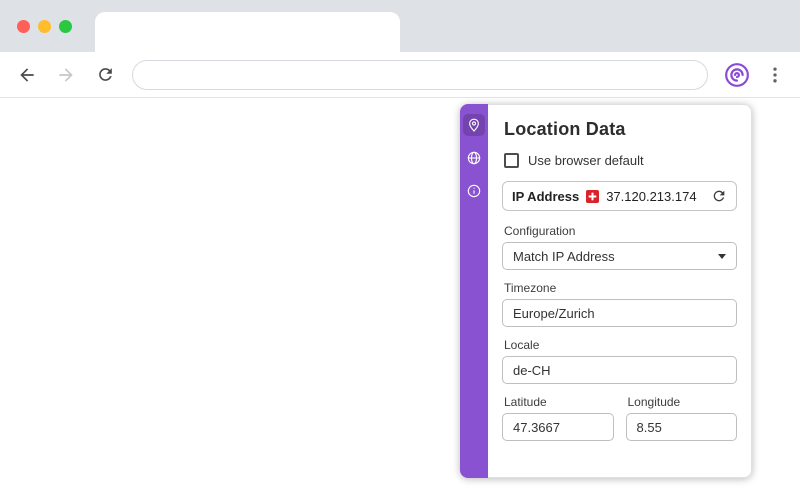  I want to click on ip-address-label: IP Address, so click(546, 196).